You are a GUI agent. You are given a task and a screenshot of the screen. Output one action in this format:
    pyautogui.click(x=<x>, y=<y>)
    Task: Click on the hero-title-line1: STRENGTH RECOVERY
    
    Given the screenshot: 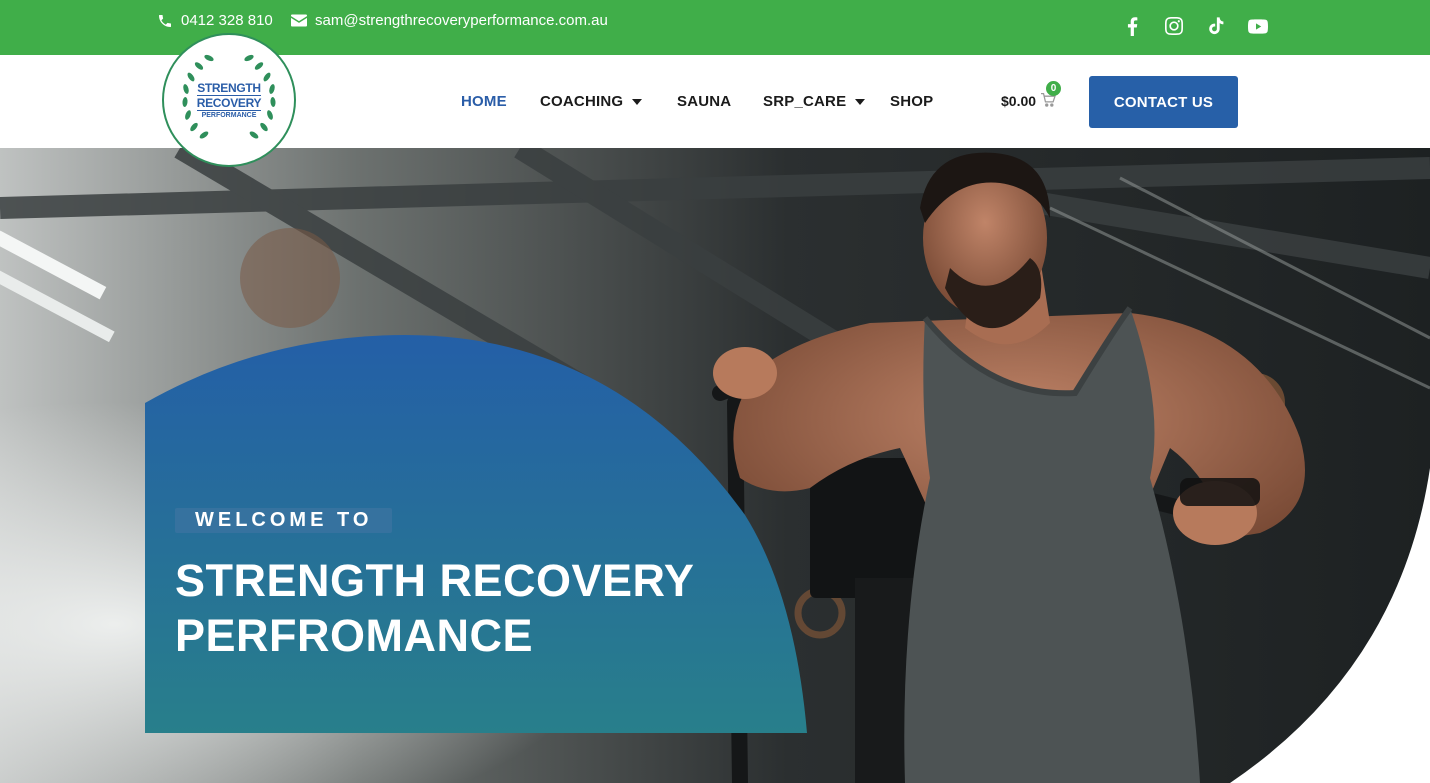 What is the action you would take?
    pyautogui.click(x=435, y=580)
    